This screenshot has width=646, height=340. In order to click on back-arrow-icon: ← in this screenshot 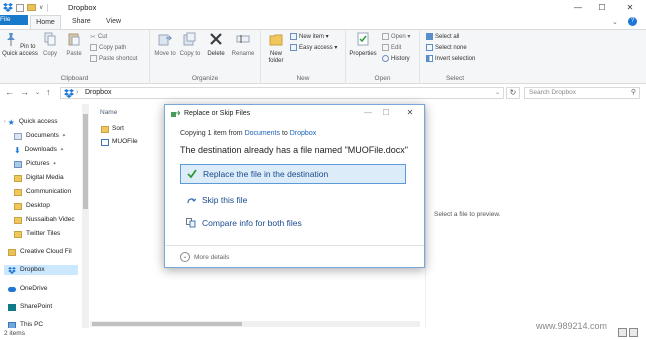, I will do `click(9, 92)`.